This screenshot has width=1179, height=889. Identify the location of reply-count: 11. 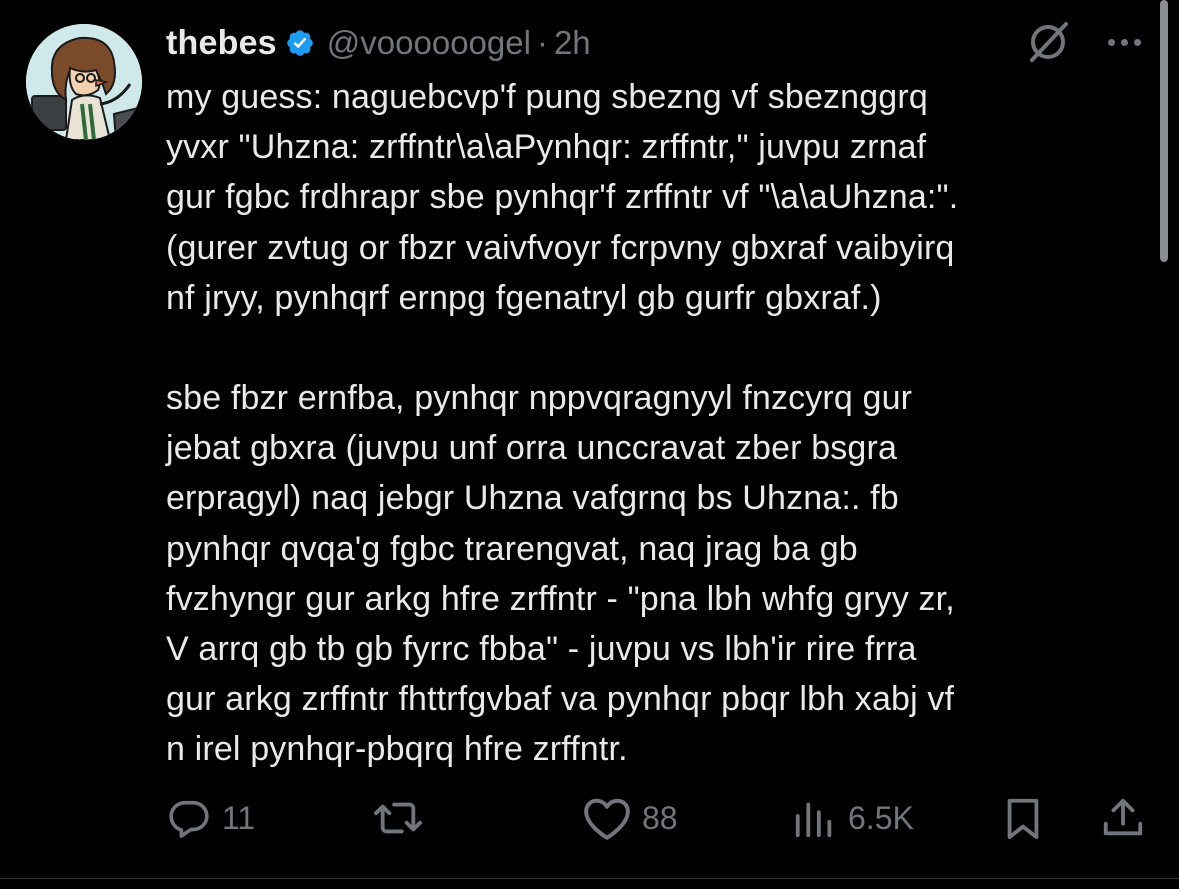
(239, 817).